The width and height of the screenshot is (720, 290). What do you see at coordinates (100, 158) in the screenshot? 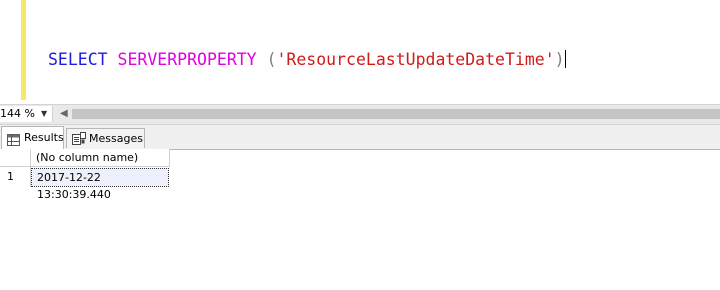
I see `column-header: (No column name)` at bounding box center [100, 158].